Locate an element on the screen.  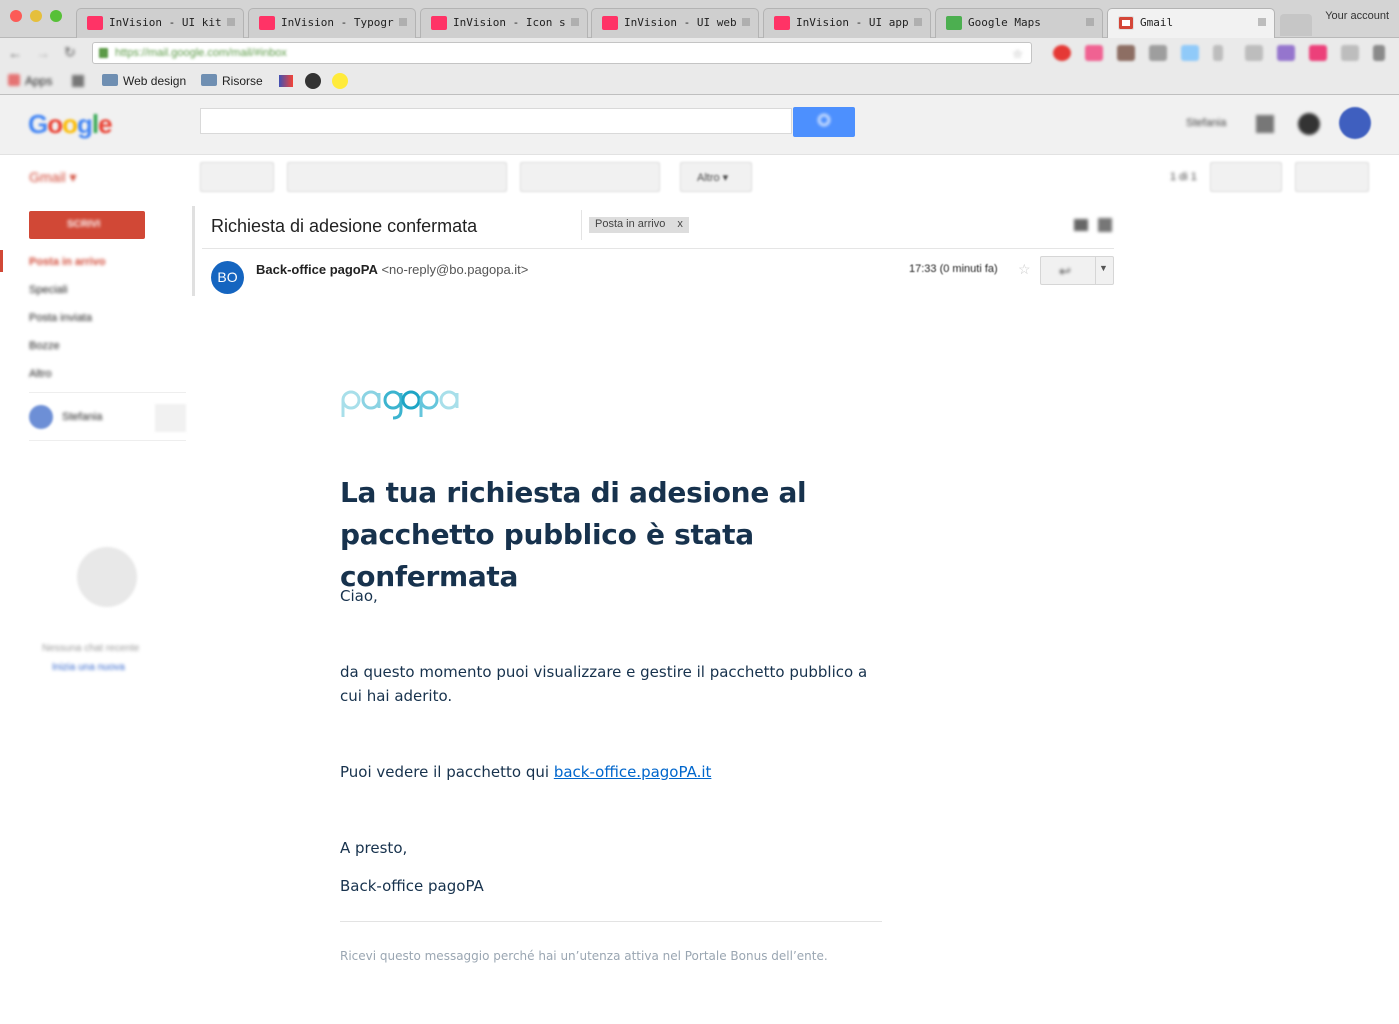
chat-user-name: Stefania is located at coordinates (82, 417).